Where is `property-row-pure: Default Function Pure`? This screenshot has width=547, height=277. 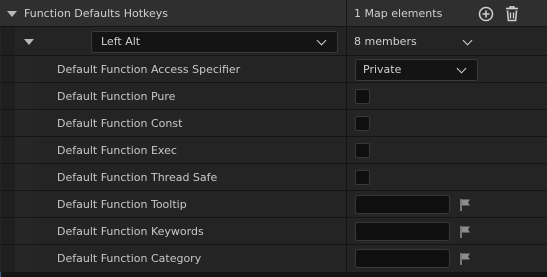 property-row-pure: Default Function Pure is located at coordinates (273, 96).